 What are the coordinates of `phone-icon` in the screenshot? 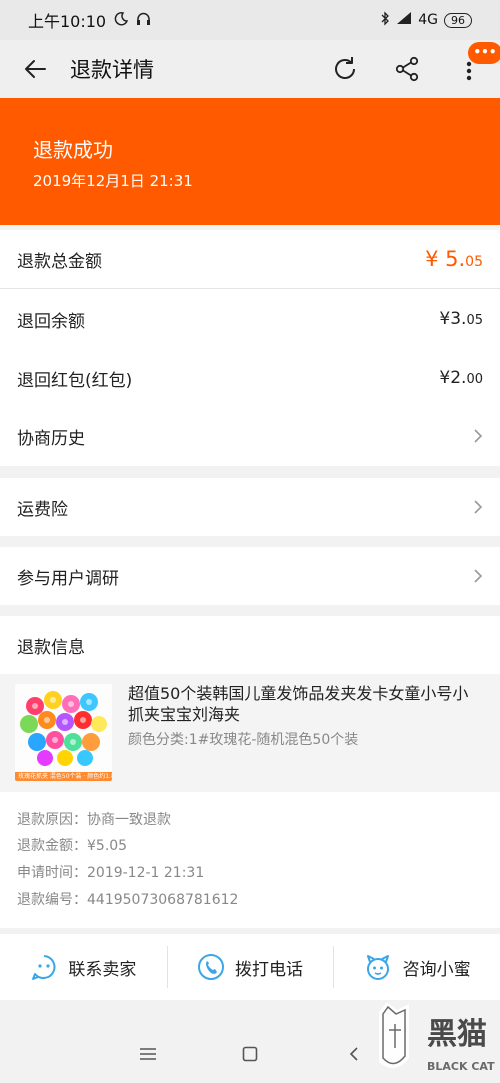 It's located at (211, 967).